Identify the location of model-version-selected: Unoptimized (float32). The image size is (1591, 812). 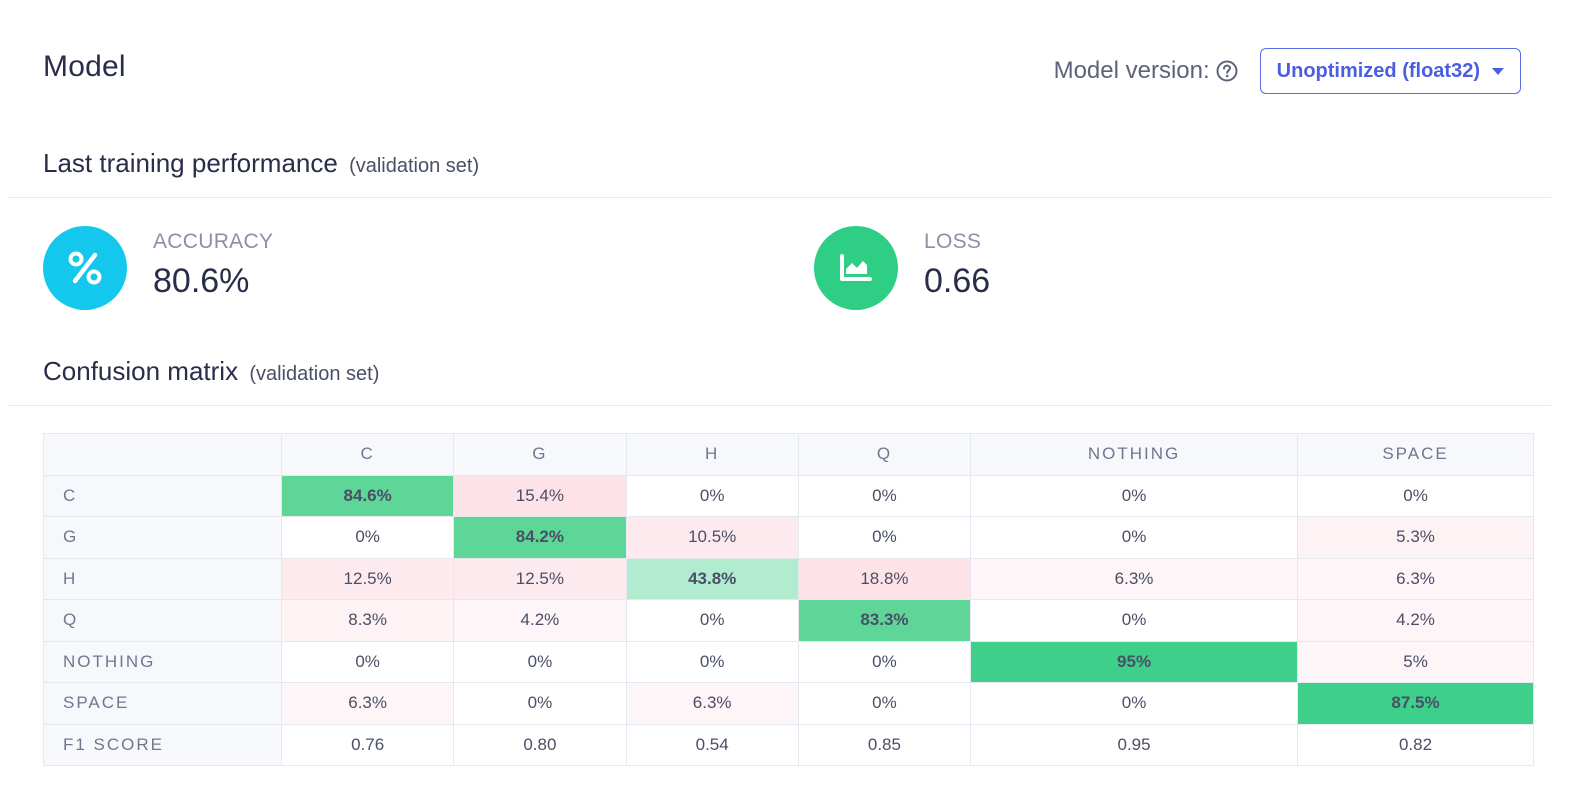
(1378, 70).